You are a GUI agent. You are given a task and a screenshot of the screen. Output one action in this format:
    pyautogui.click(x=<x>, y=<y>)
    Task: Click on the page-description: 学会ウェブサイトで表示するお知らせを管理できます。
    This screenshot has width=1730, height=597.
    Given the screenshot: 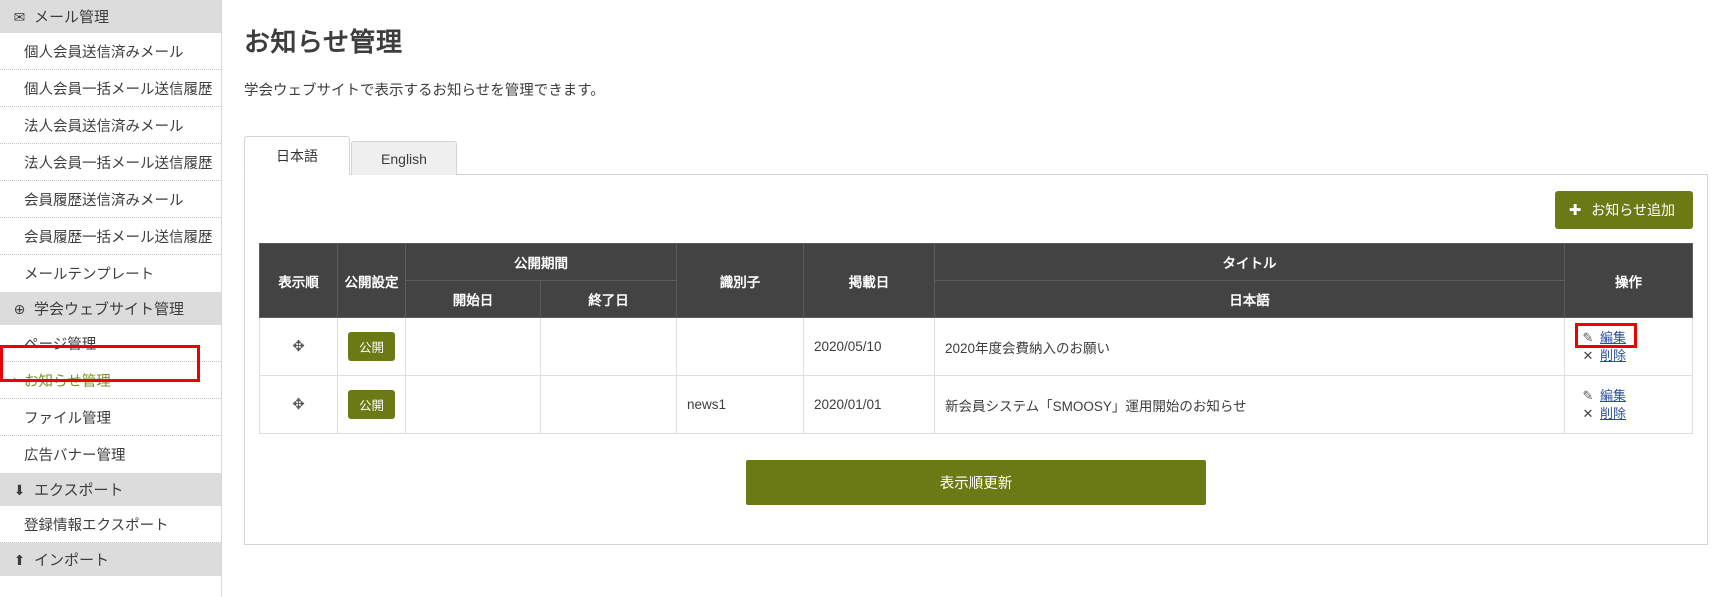 What is the action you would take?
    pyautogui.click(x=424, y=91)
    